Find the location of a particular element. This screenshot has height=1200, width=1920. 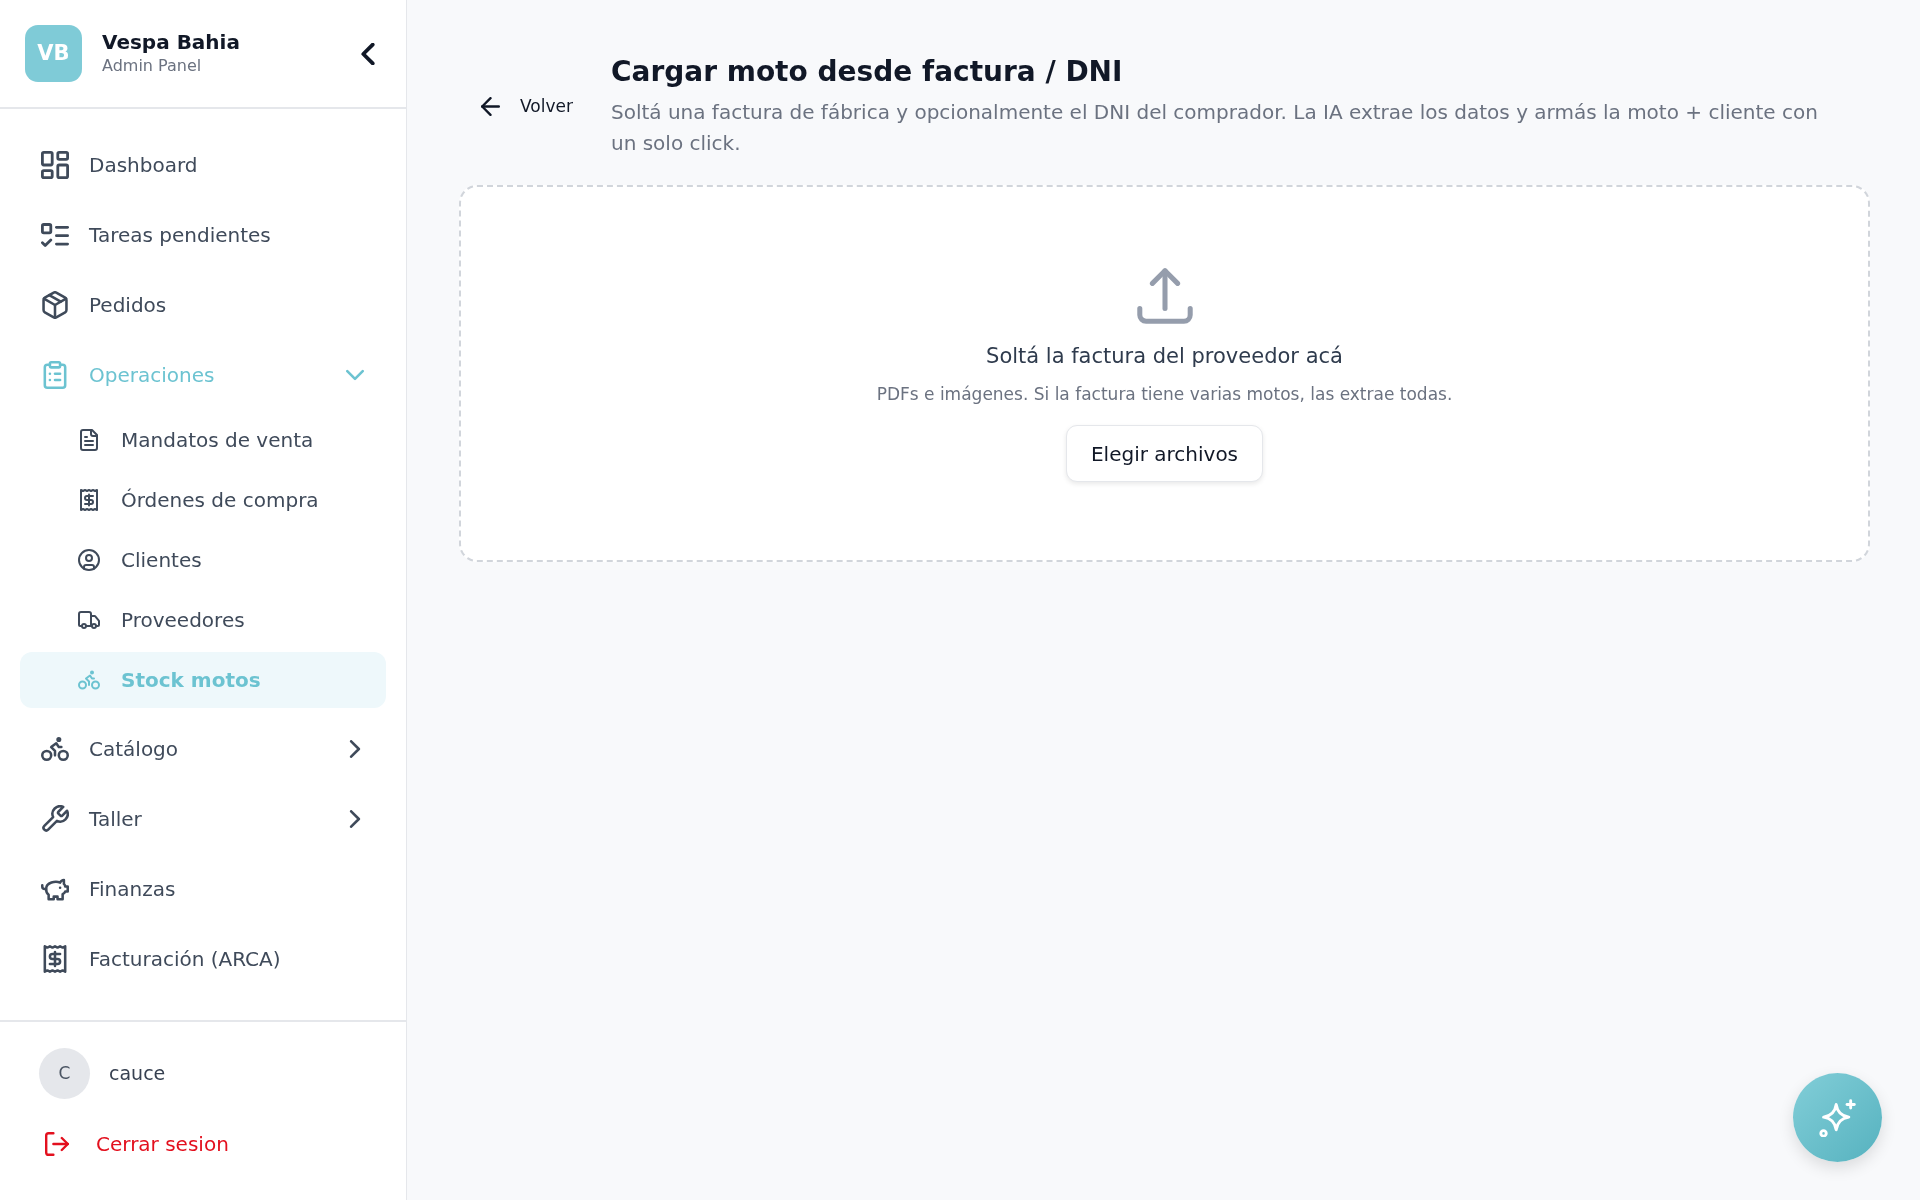

logout-icon is located at coordinates (57, 1144).